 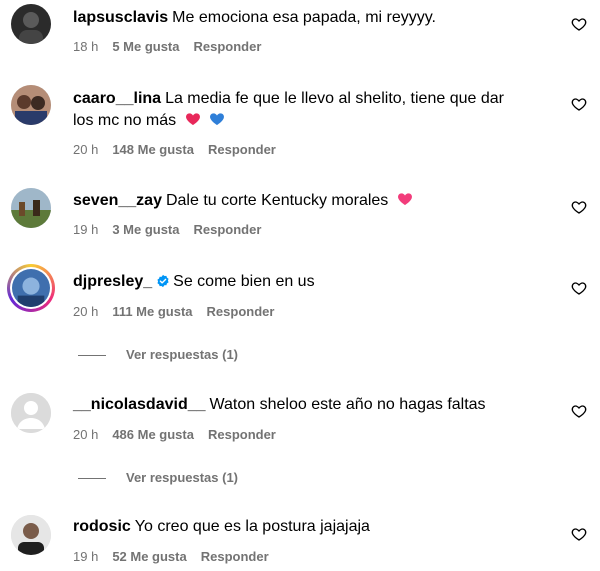 What do you see at coordinates (120, 17) in the screenshot?
I see `comment-username: lapsusclavis` at bounding box center [120, 17].